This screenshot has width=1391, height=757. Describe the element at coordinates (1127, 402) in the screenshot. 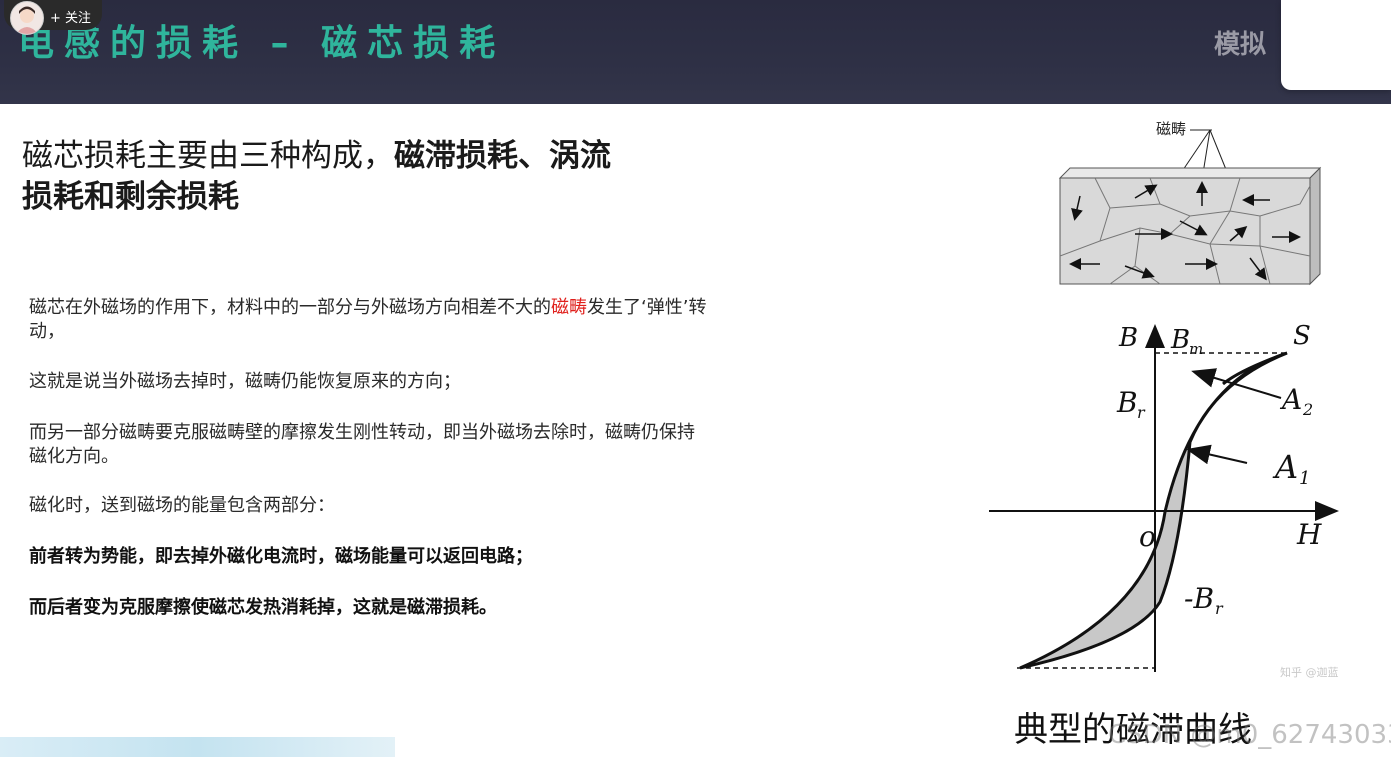

I see `br-label: B` at that location.